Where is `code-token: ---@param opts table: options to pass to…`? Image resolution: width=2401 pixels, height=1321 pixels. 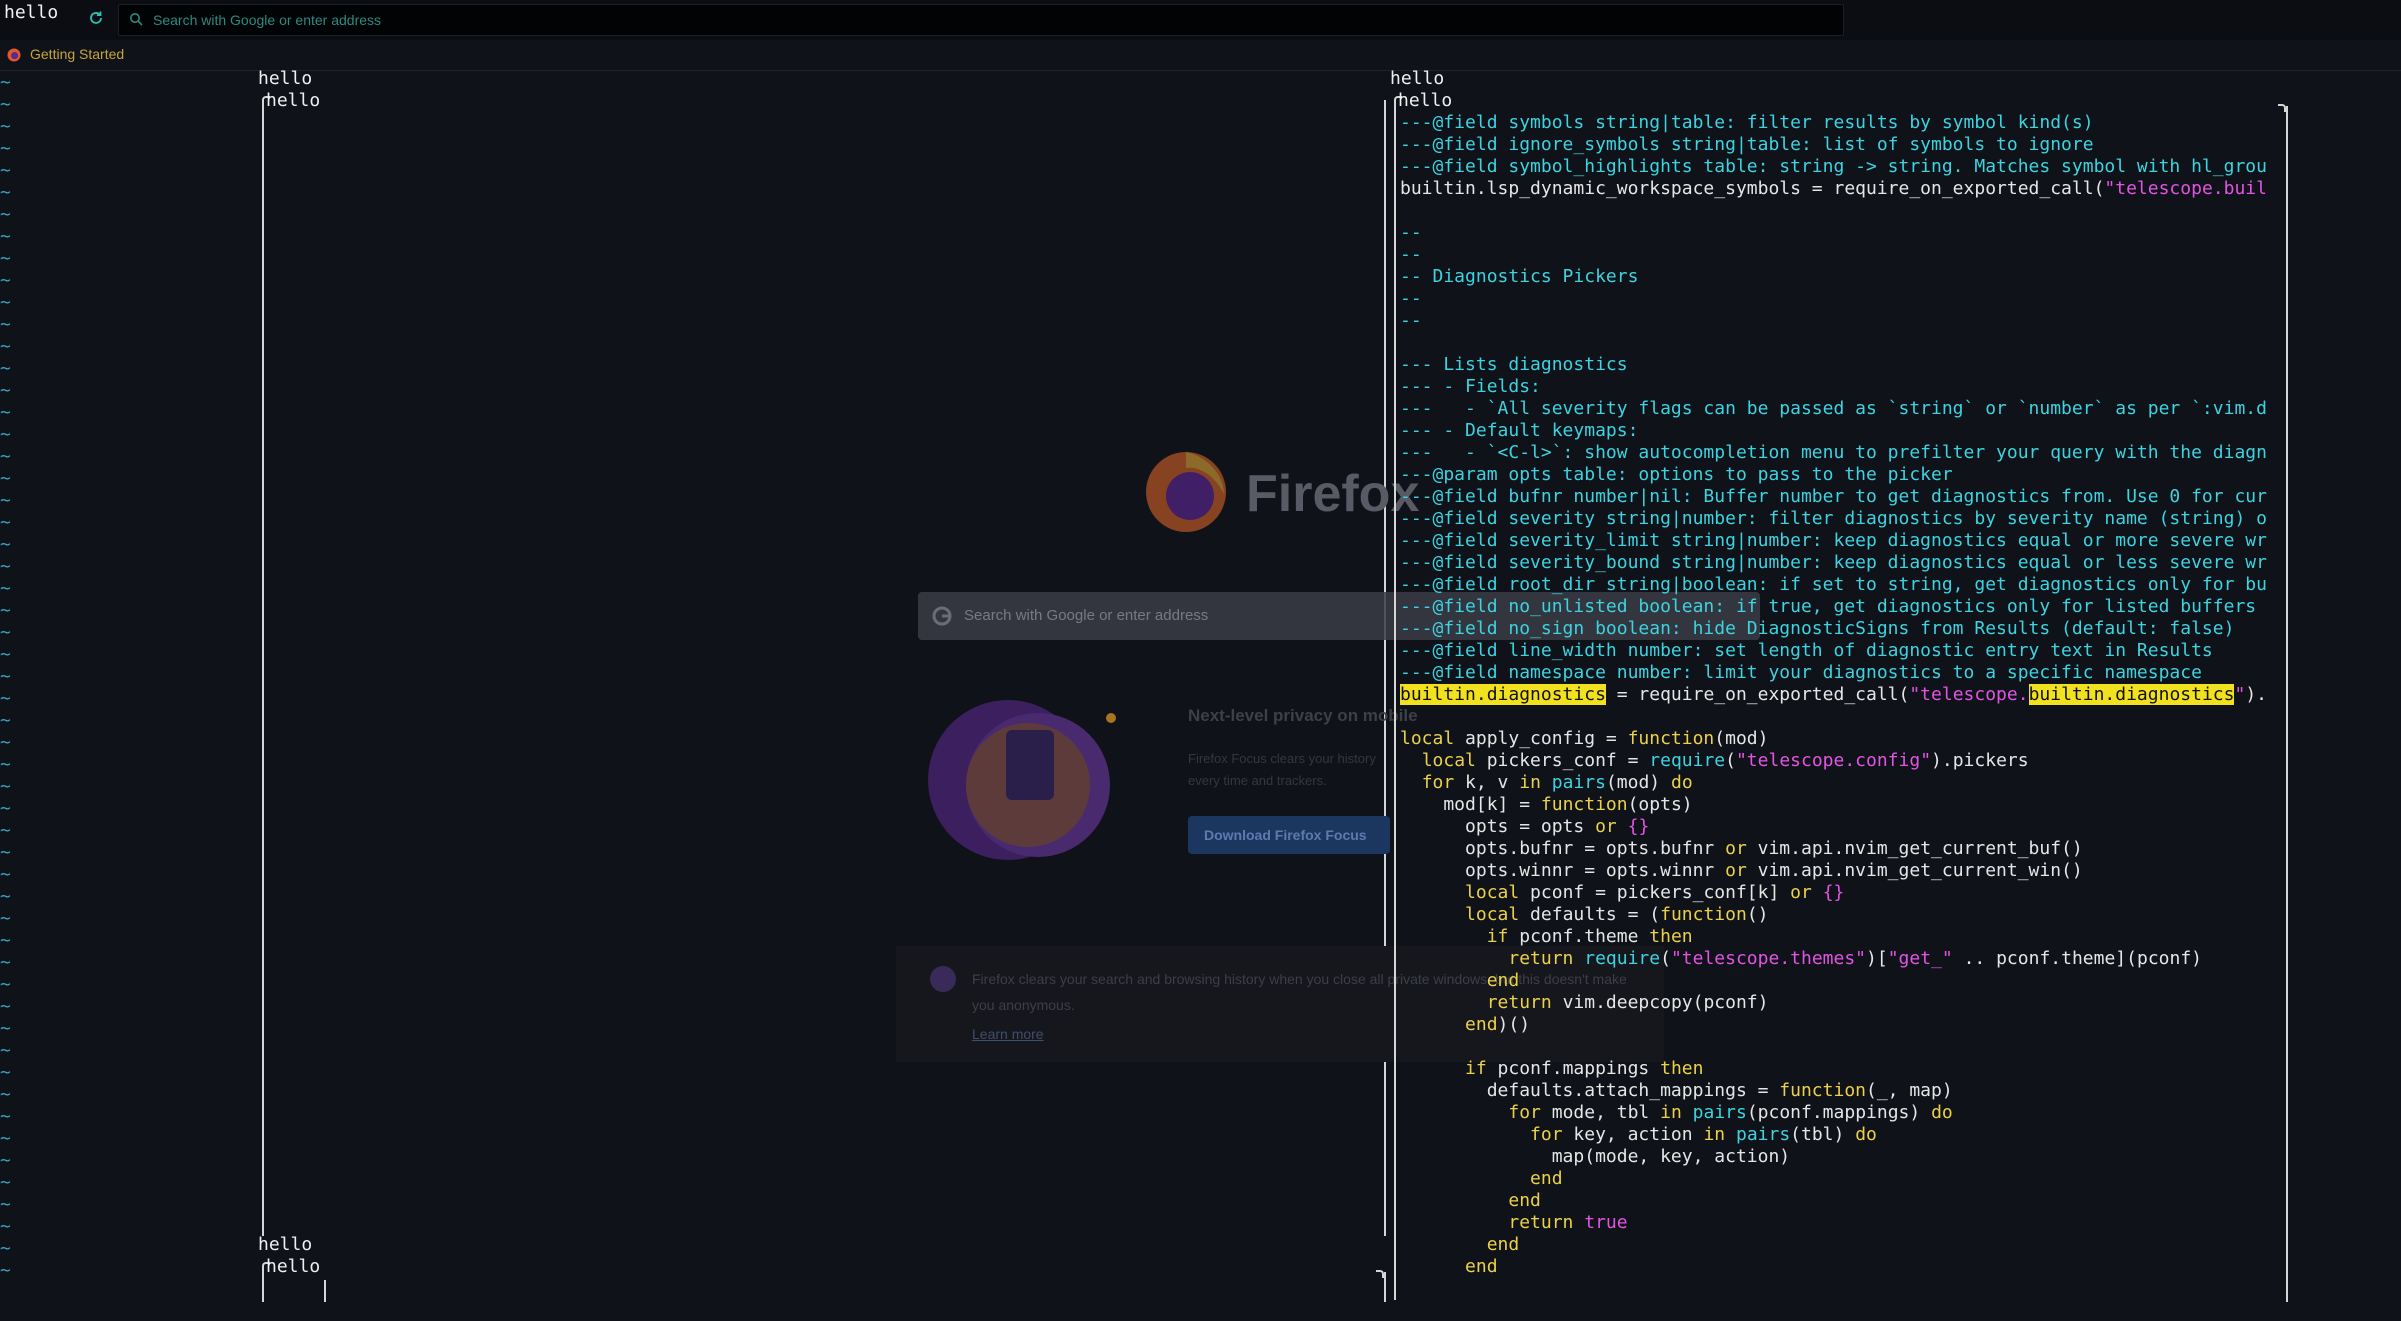 code-token: ---@param opts table: options to pass to… is located at coordinates (1676, 474).